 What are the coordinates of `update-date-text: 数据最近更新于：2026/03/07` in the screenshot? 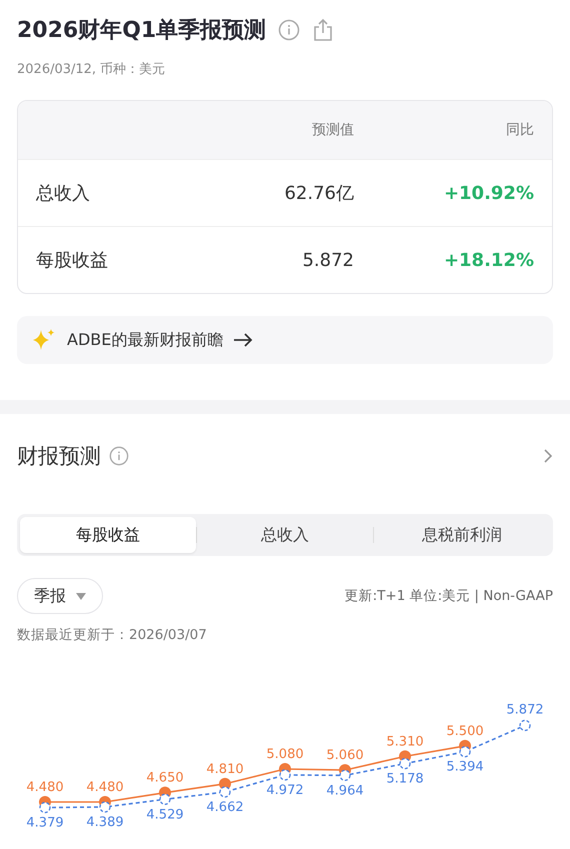 It's located at (112, 635).